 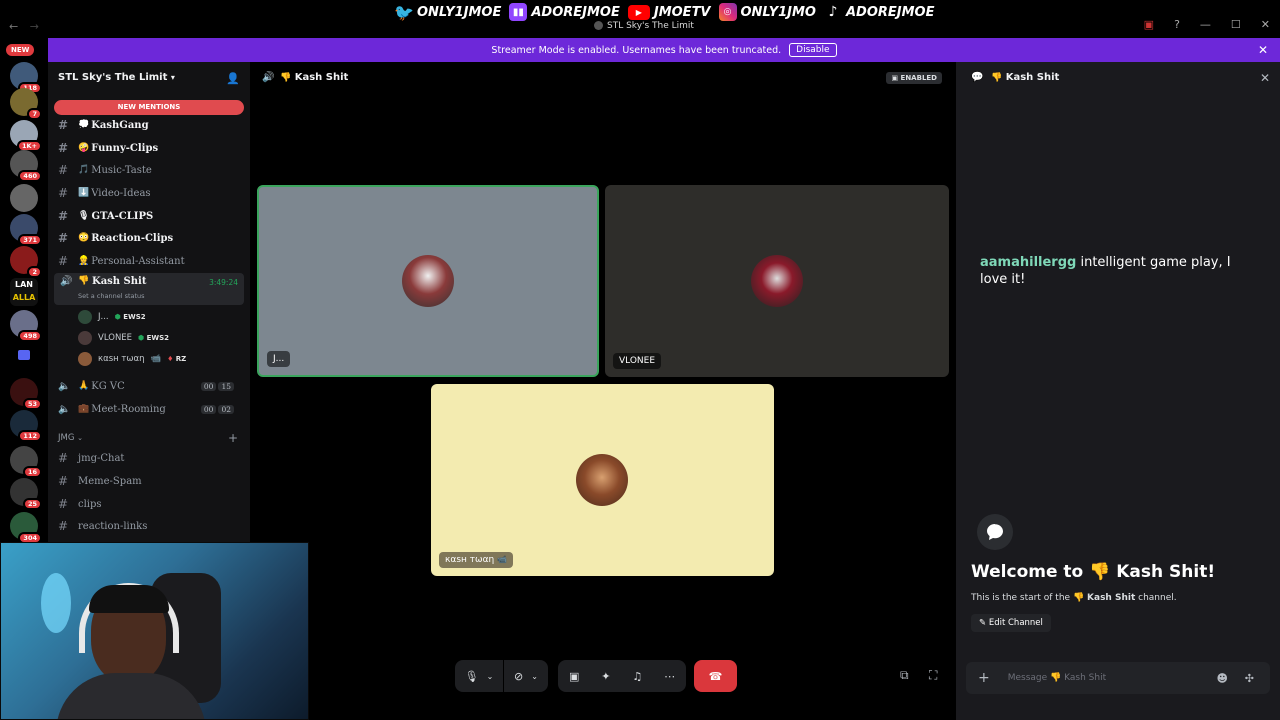 What do you see at coordinates (26, 136) in the screenshot?
I see `guild-icon-3: 1K+` at bounding box center [26, 136].